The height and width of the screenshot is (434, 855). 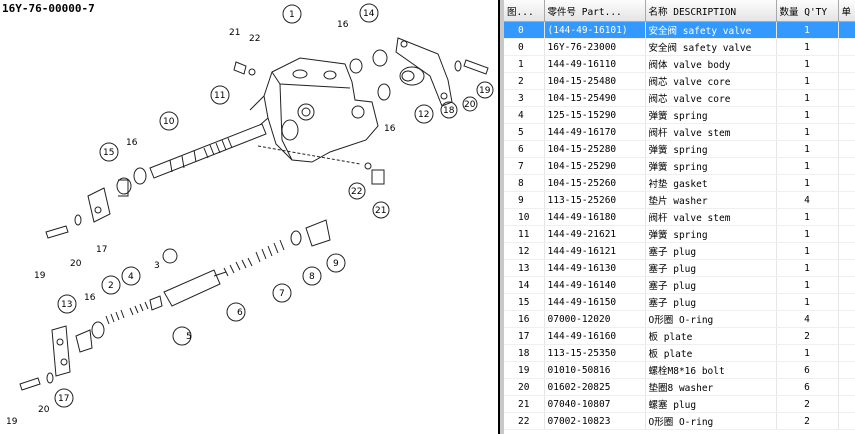 What do you see at coordinates (524, 268) in the screenshot?
I see `cell-no: 13` at bounding box center [524, 268].